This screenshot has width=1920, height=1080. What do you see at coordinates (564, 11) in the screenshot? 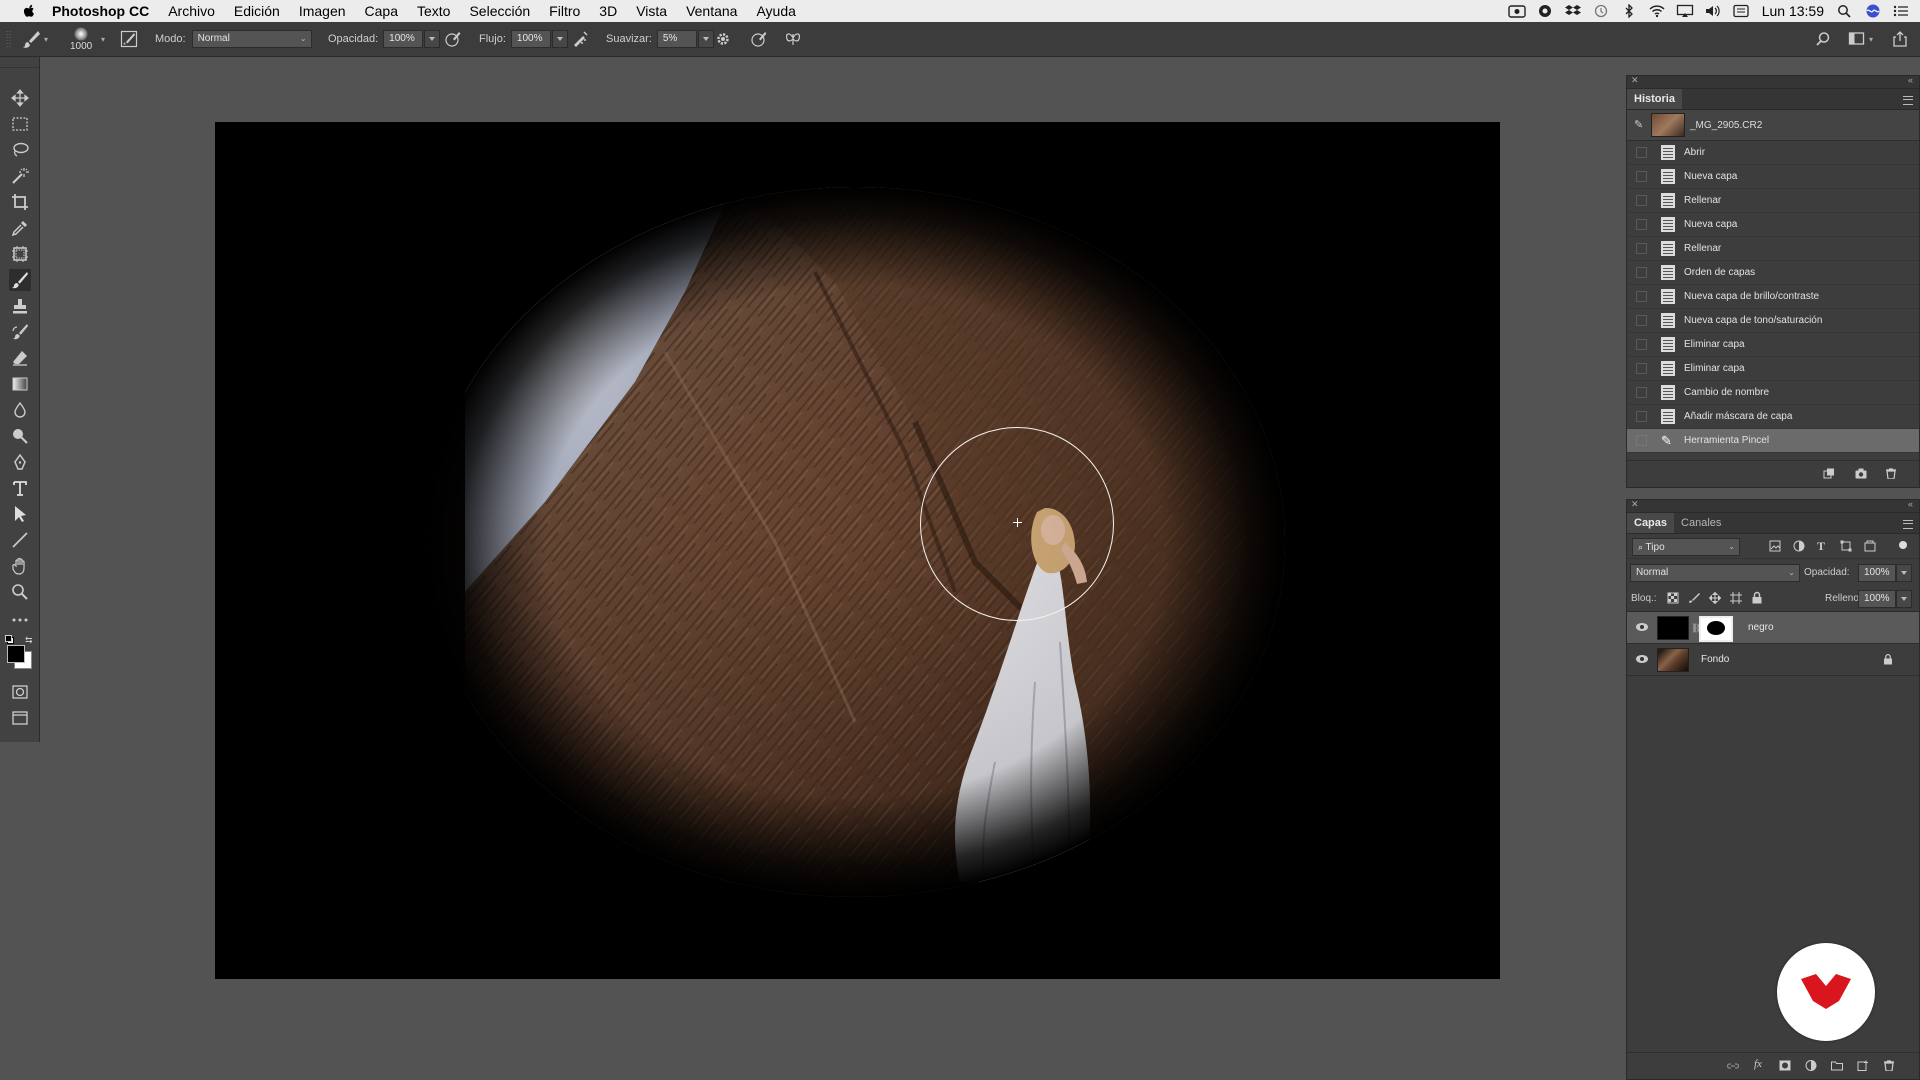
I see `menu-filtro: Filtro` at bounding box center [564, 11].